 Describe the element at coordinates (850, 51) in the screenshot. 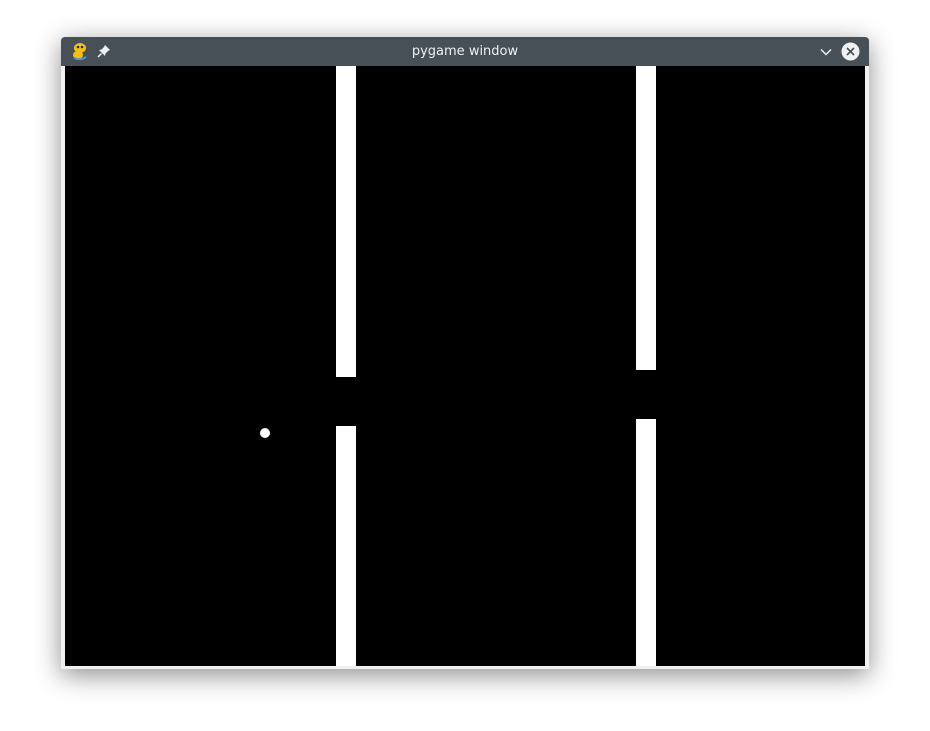

I see `close-icon` at that location.